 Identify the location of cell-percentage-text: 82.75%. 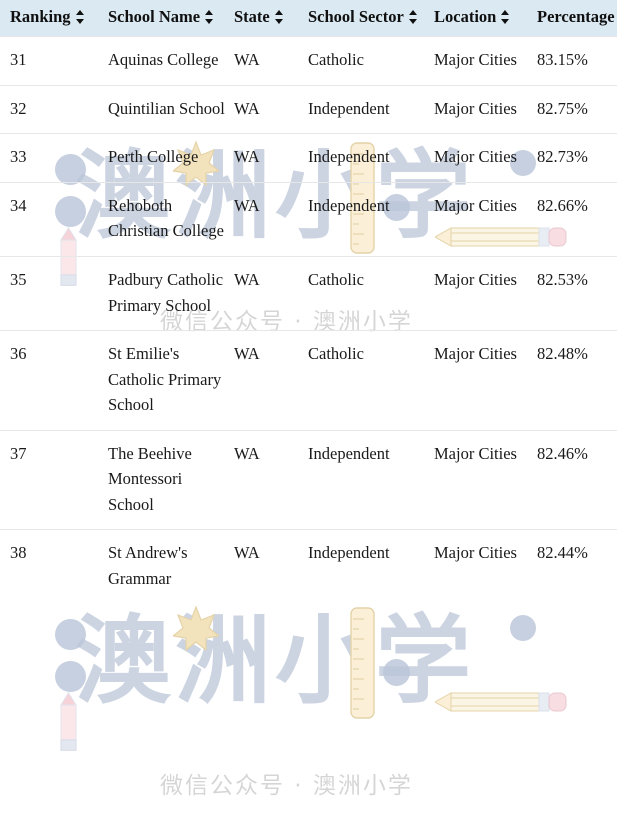
(562, 108).